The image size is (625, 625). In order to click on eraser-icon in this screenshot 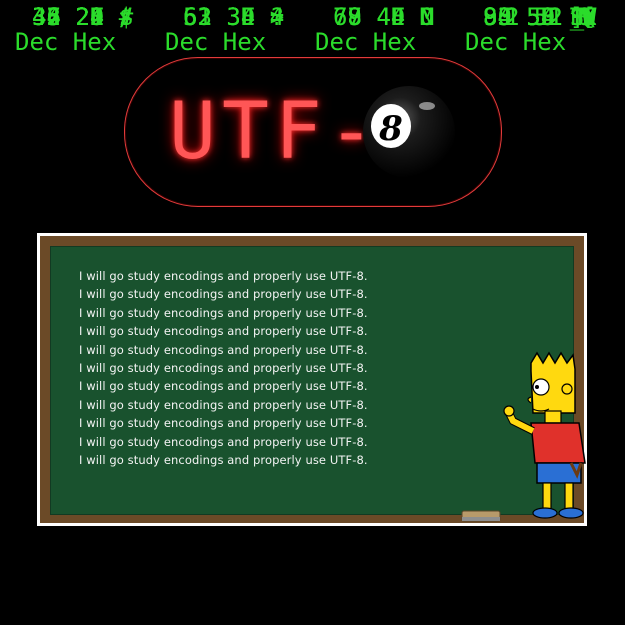, I will do `click(481, 516)`.